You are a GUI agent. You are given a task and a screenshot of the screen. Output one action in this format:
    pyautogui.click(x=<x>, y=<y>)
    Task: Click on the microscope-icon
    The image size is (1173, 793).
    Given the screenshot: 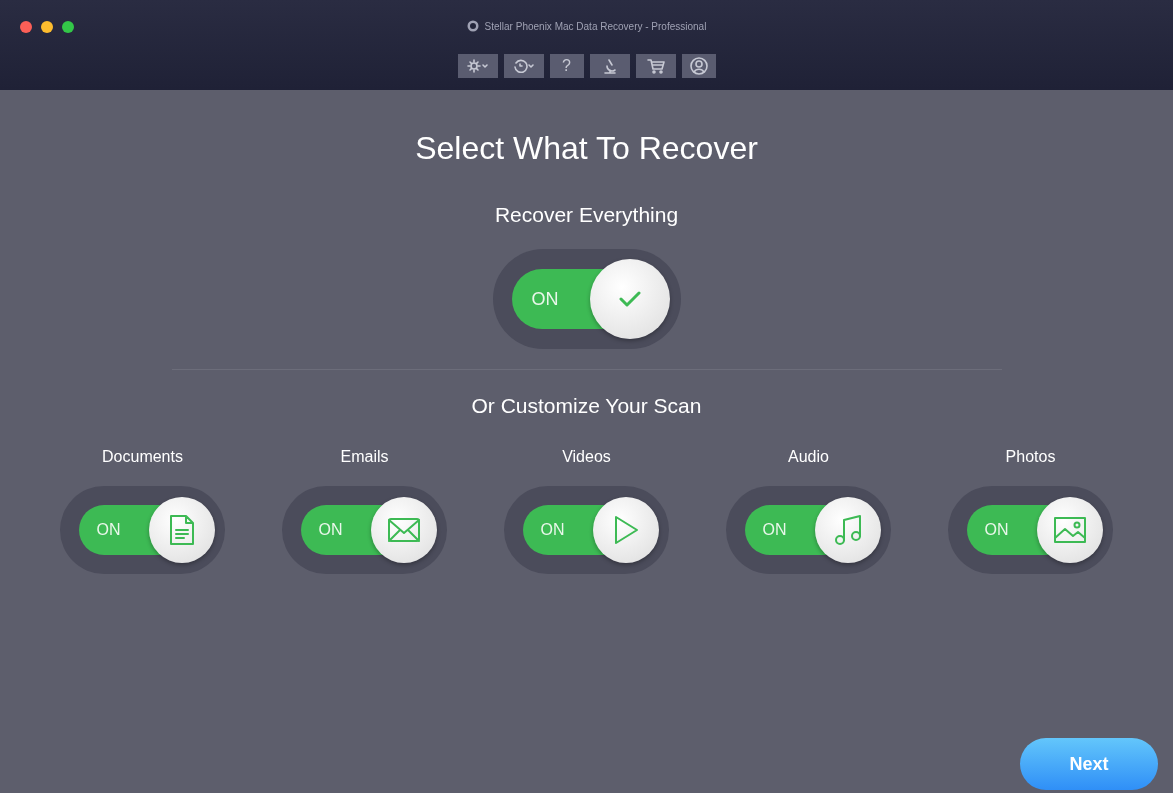 What is the action you would take?
    pyautogui.click(x=609, y=66)
    